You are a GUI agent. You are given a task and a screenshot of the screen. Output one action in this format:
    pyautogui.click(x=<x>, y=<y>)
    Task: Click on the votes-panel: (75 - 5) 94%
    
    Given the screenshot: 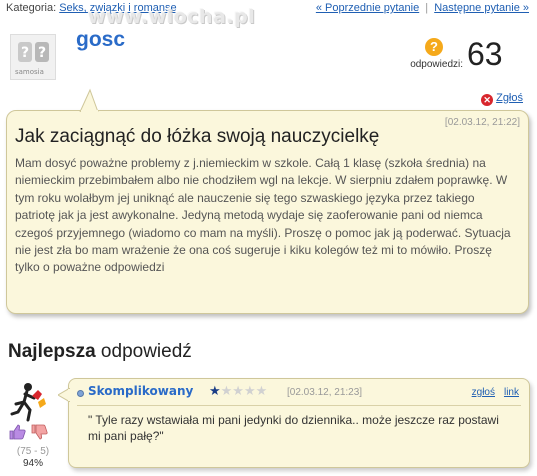 What is the action you would take?
    pyautogui.click(x=33, y=450)
    